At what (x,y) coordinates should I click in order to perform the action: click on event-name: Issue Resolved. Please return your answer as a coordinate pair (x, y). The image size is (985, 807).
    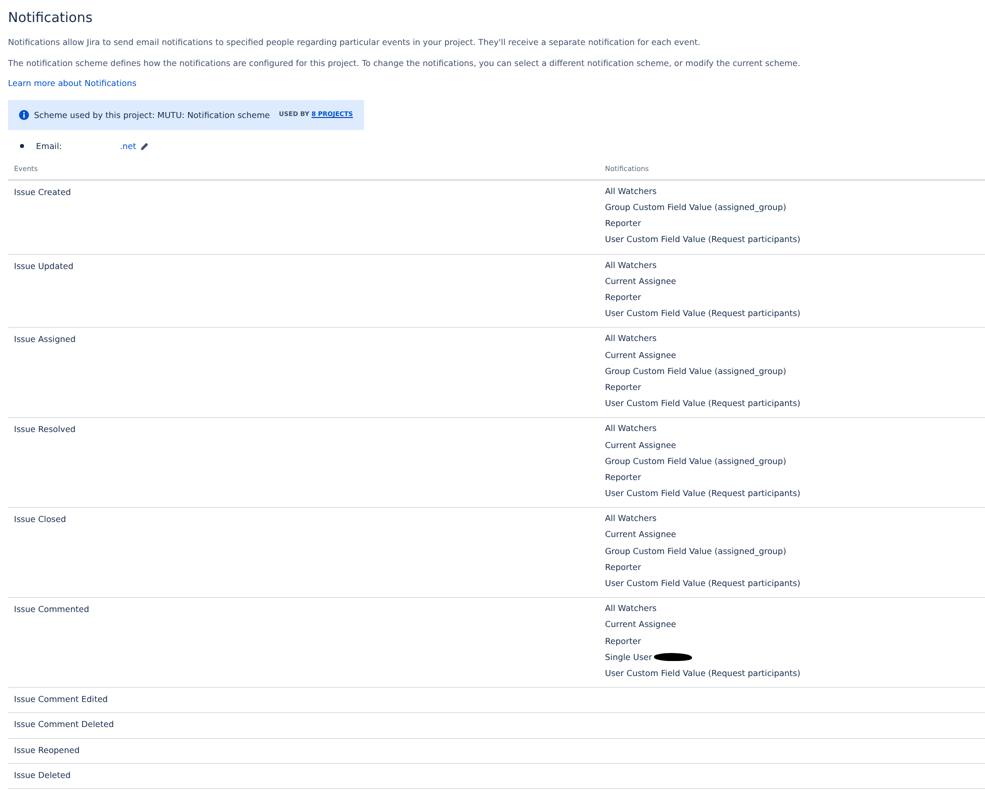
    Looking at the image, I should click on (45, 429).